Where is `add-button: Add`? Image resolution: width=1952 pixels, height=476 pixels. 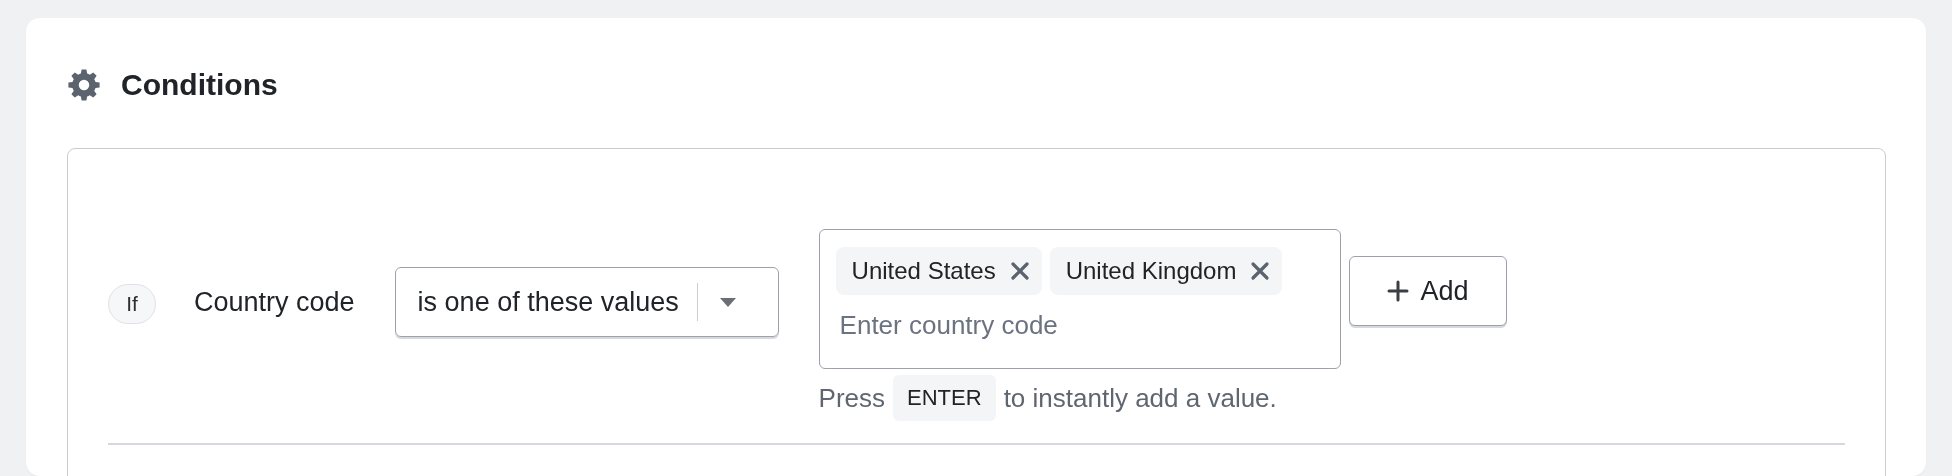 add-button: Add is located at coordinates (1427, 291).